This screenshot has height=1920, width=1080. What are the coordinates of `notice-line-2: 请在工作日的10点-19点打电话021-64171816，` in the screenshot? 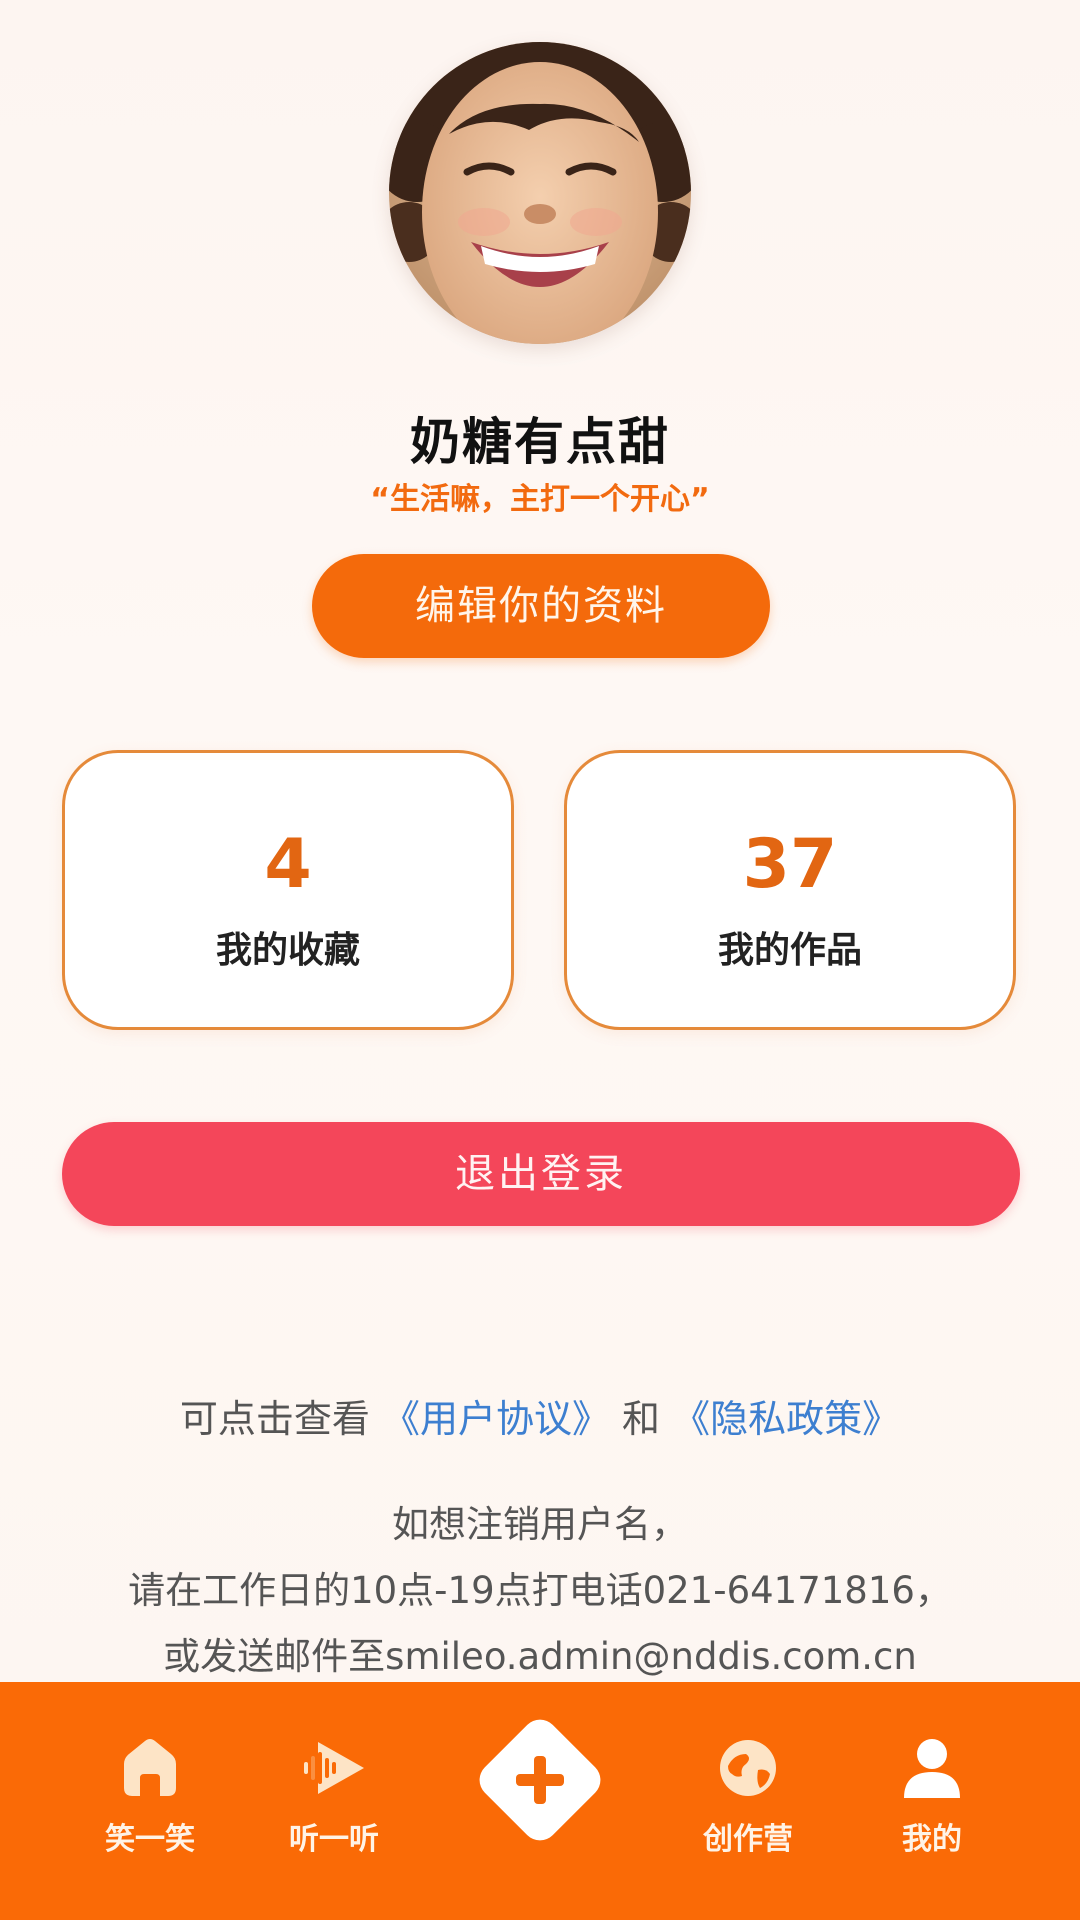 It's located at (540, 1590).